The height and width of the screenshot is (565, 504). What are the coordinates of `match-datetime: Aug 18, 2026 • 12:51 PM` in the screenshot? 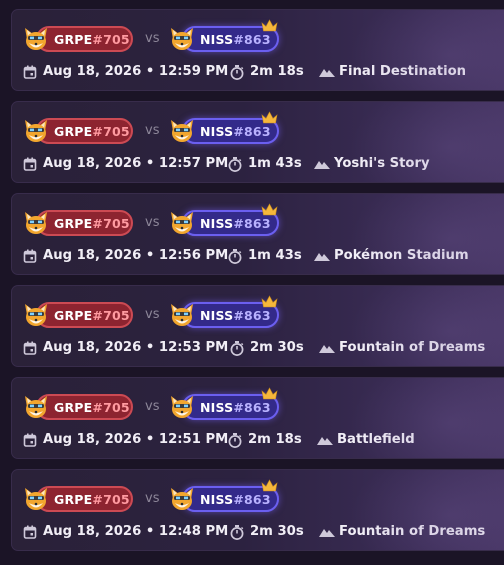 It's located at (136, 439).